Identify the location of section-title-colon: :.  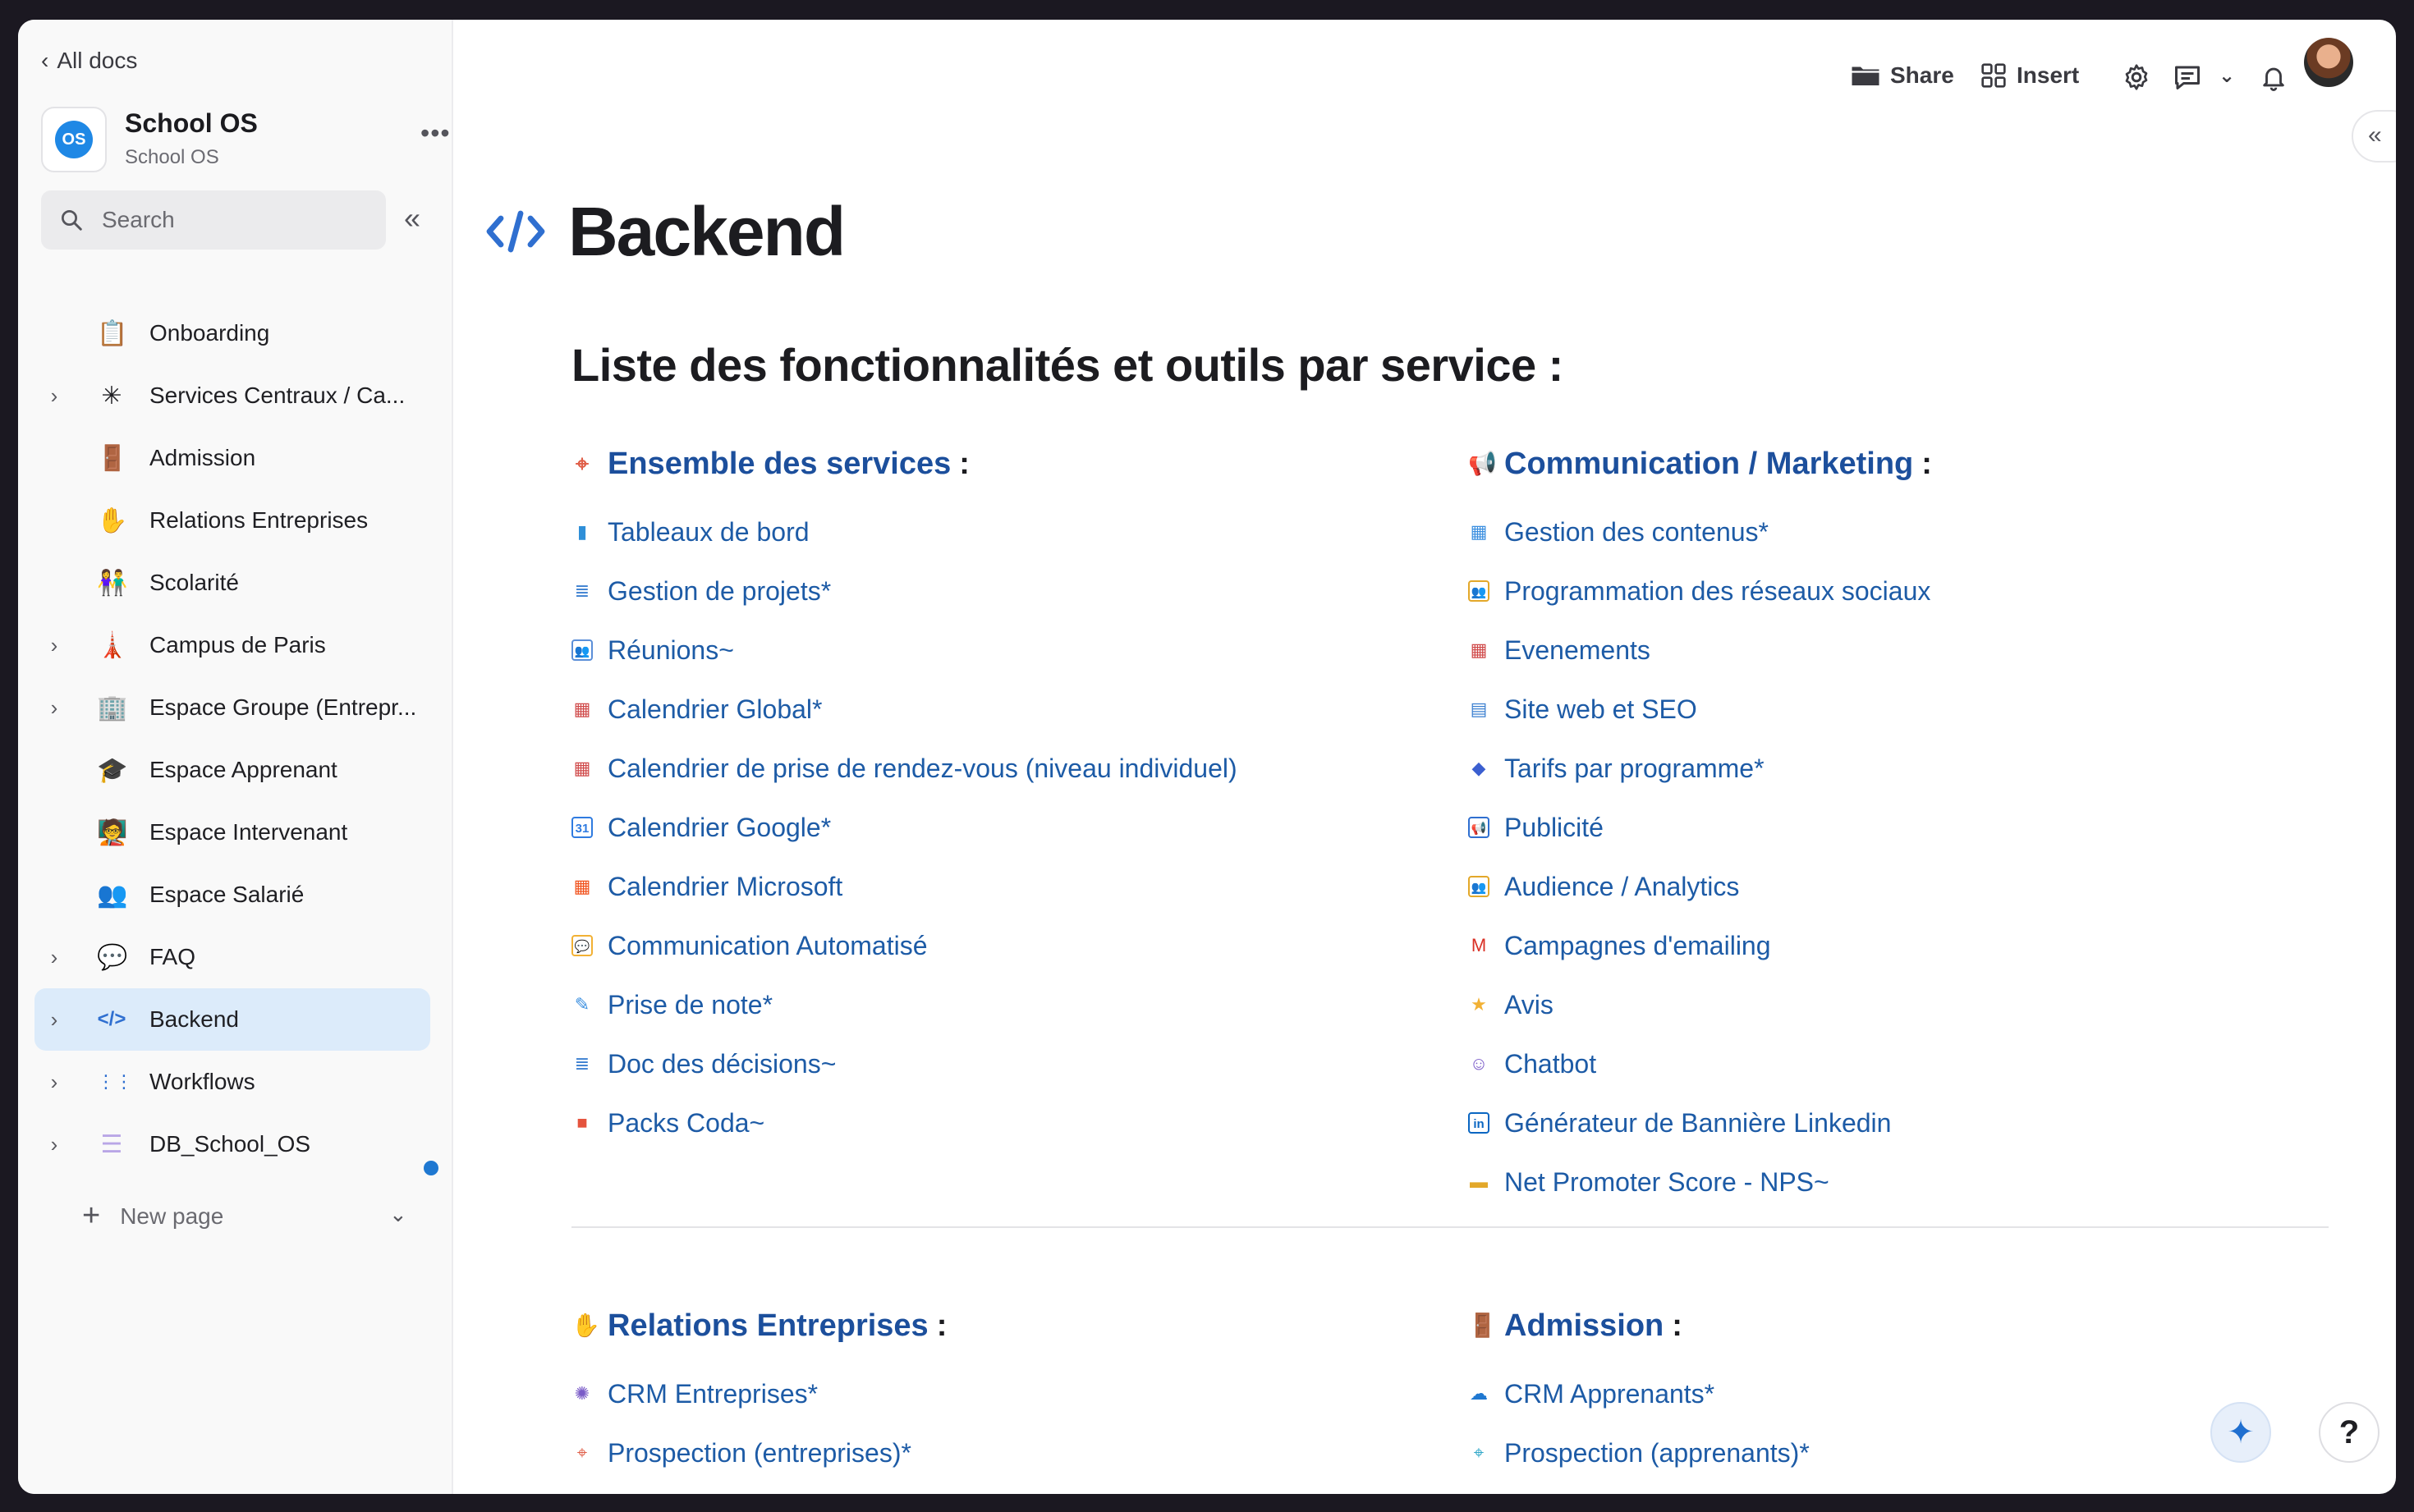
(942, 1325).